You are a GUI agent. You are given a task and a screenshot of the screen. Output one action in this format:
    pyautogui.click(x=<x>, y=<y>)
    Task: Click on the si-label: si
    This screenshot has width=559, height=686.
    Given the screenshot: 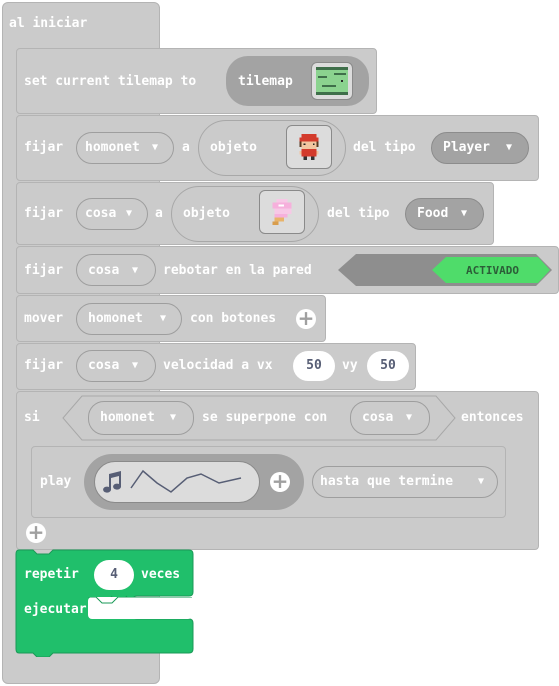 What is the action you would take?
    pyautogui.click(x=32, y=417)
    